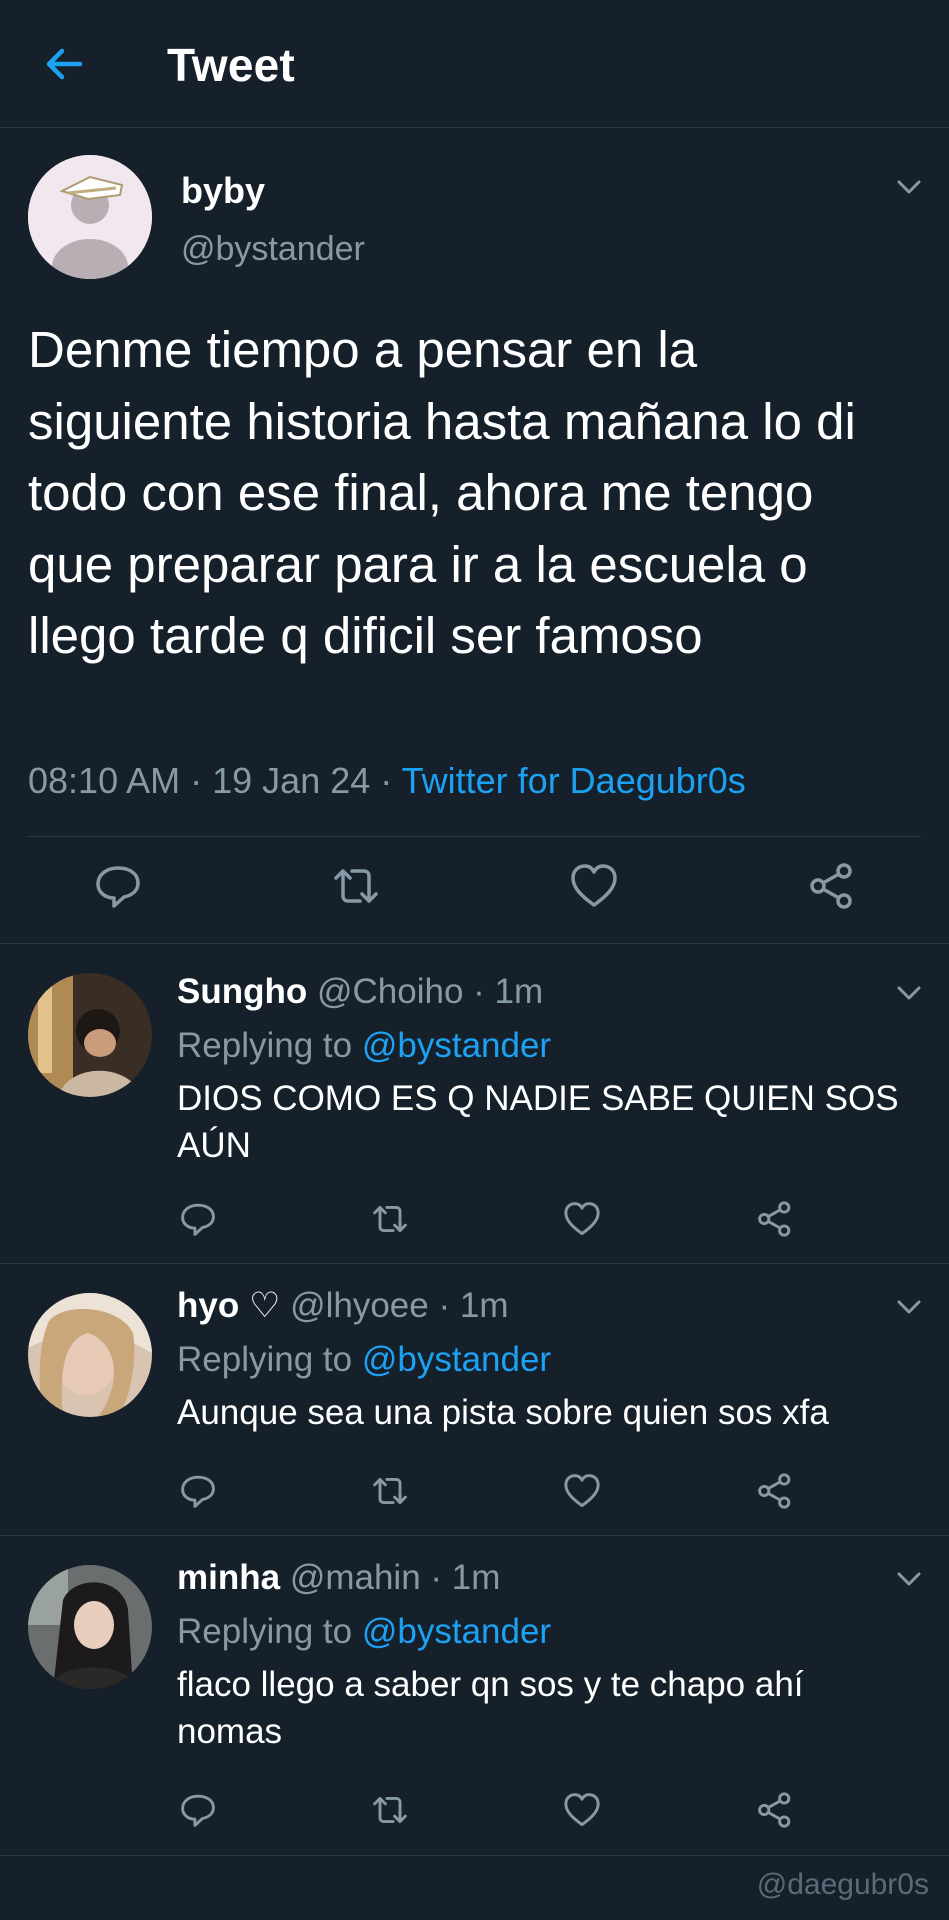 The width and height of the screenshot is (949, 1920). I want to click on reply-header: hyo ♡ @lhyoee · 1m, so click(342, 1306).